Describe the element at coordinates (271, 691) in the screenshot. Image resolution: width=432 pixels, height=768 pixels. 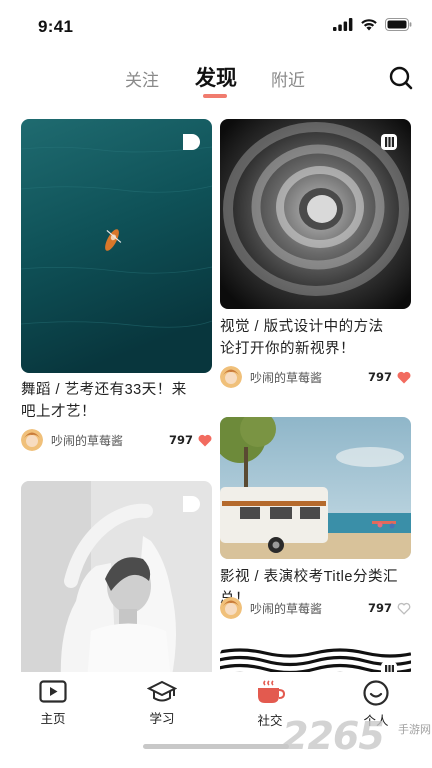
I see `coffee-cup-icon` at that location.